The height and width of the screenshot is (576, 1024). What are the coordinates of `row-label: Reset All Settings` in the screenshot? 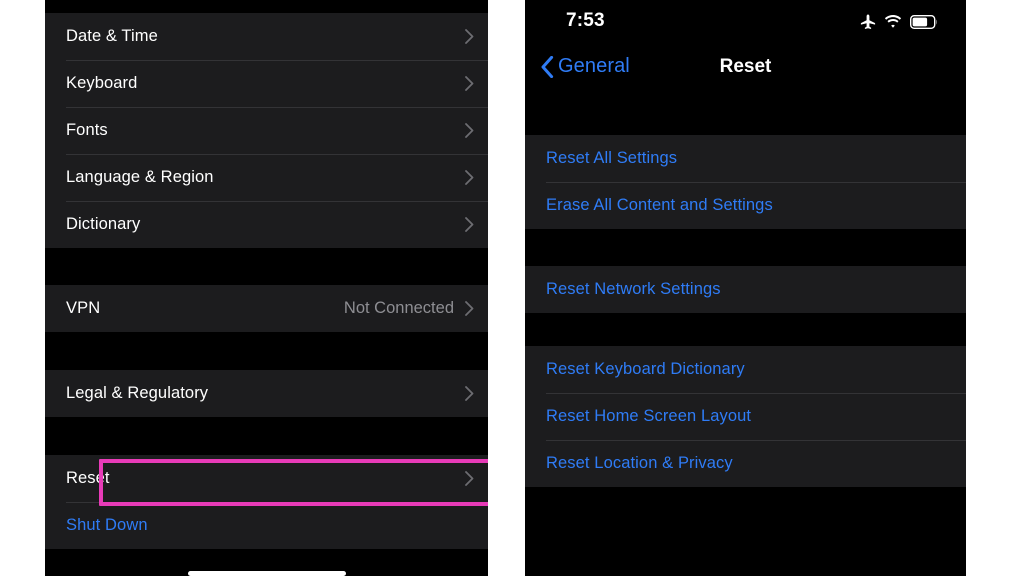 It's located at (612, 158).